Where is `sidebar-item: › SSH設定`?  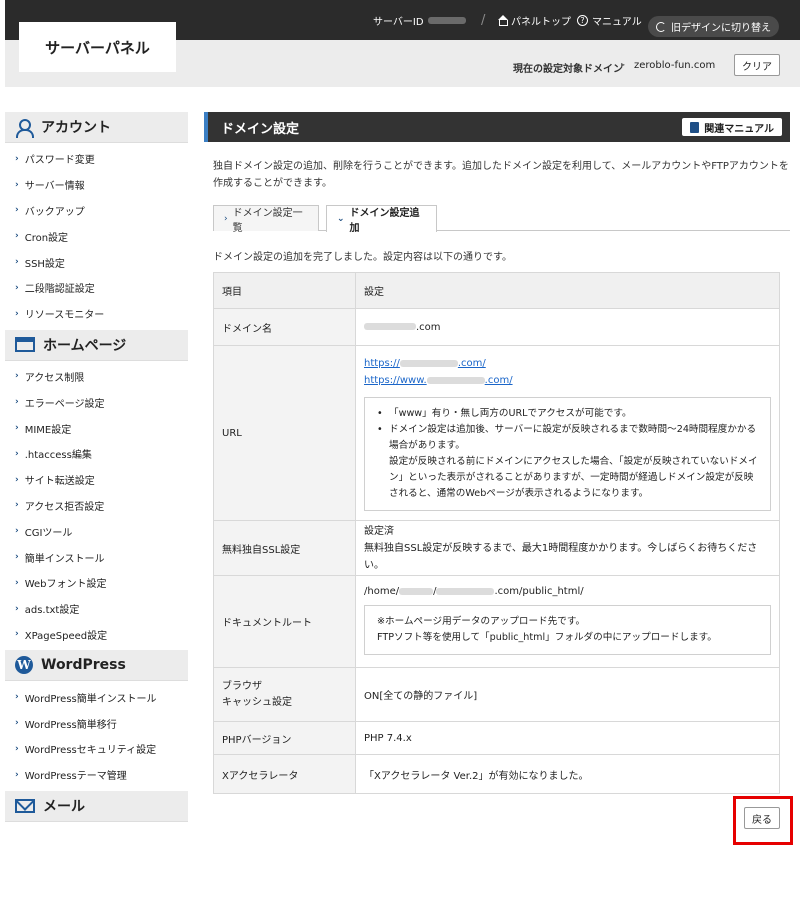 sidebar-item: › SSH設定 is located at coordinates (96, 262).